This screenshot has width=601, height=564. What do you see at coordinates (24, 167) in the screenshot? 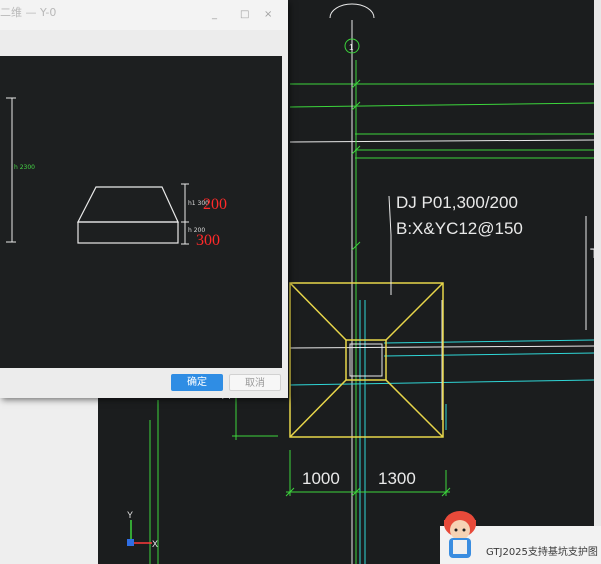
I see `total-height-label: h 2300` at bounding box center [24, 167].